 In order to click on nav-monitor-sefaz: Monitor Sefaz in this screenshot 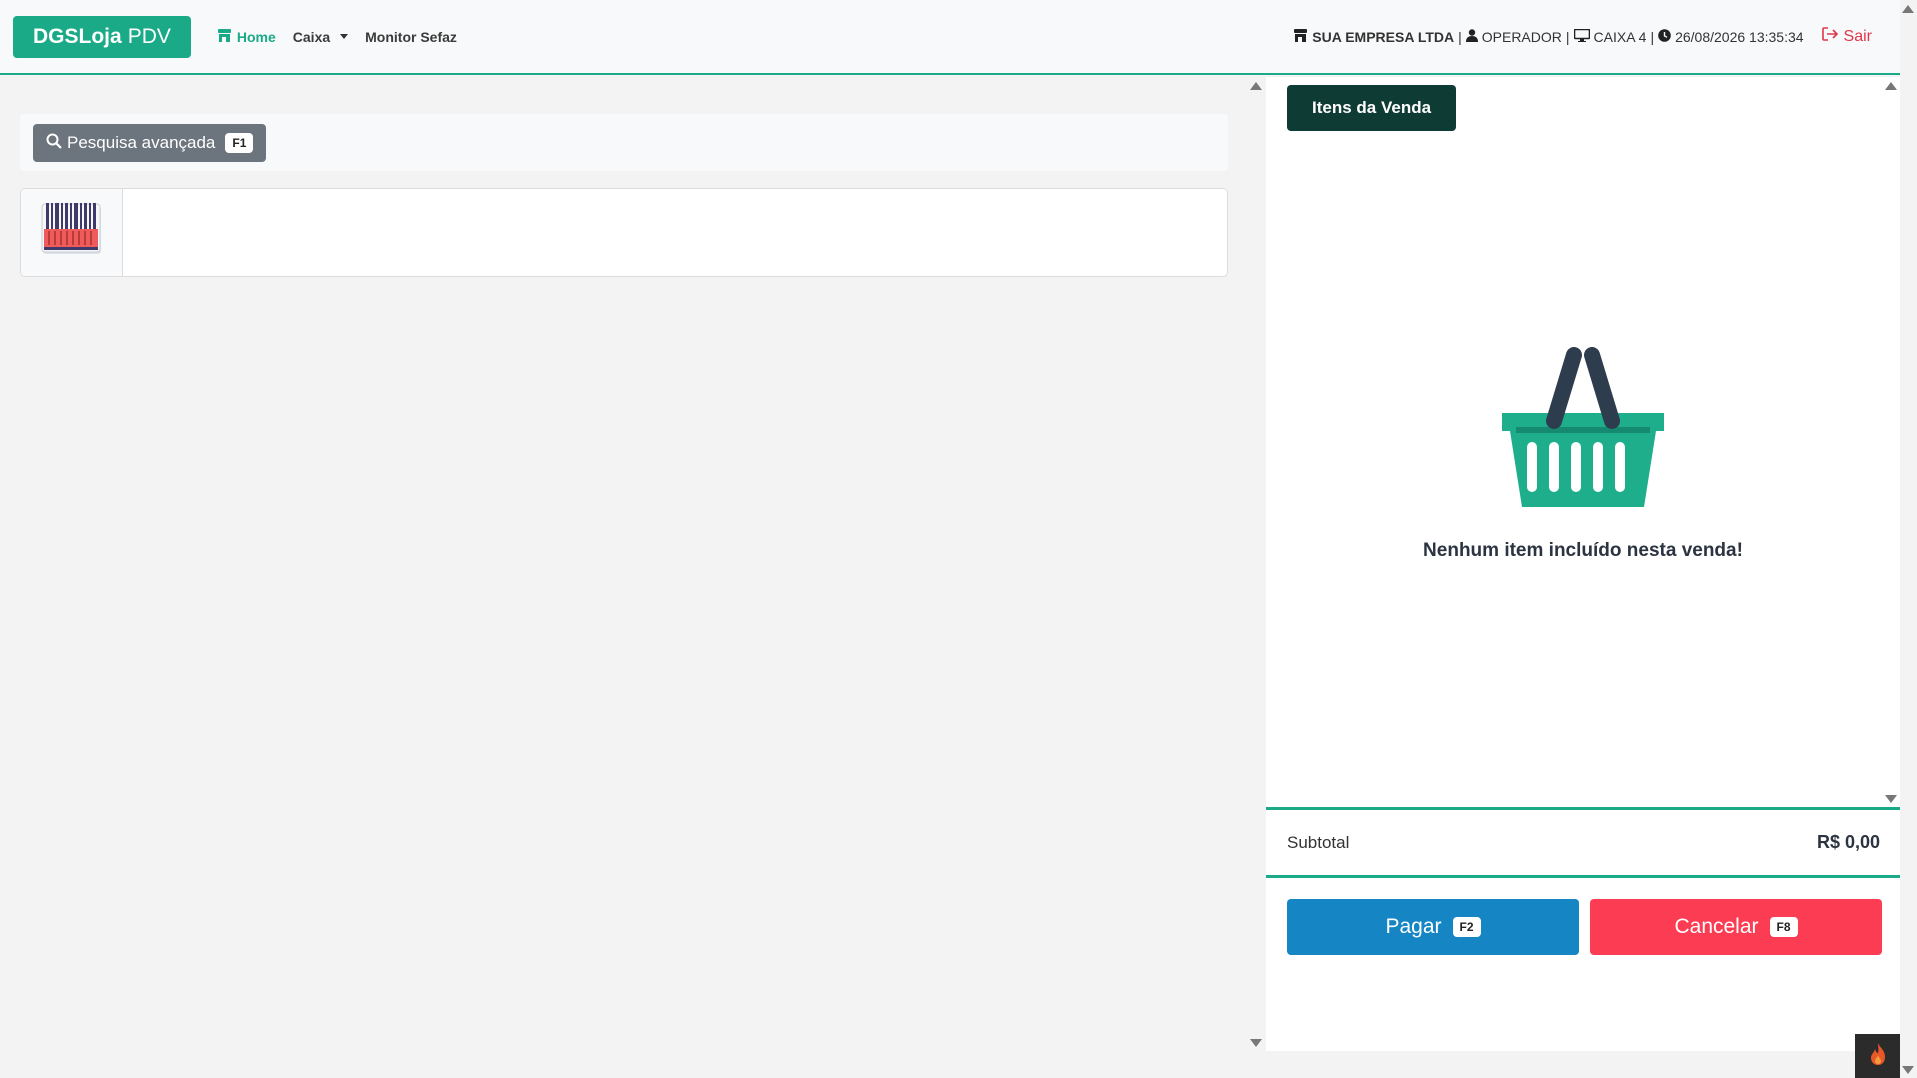, I will do `click(411, 37)`.